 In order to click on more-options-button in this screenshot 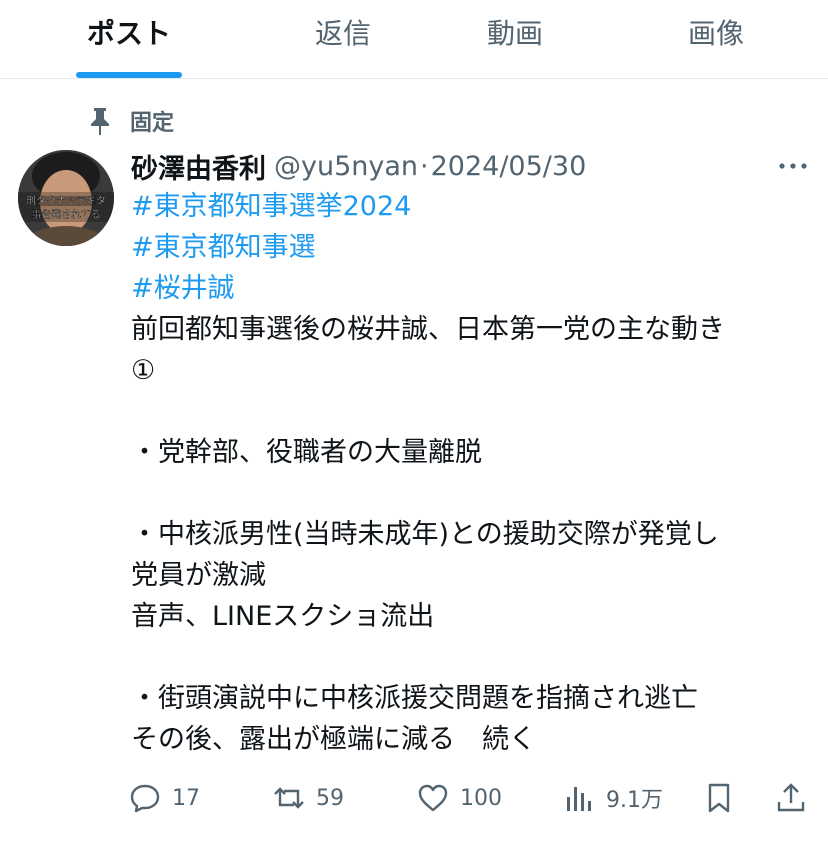, I will do `click(793, 166)`.